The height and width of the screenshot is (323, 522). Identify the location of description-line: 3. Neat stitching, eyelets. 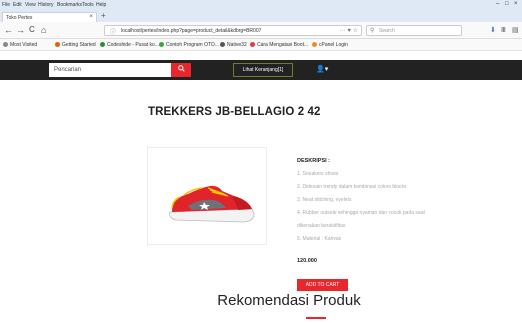
(324, 200).